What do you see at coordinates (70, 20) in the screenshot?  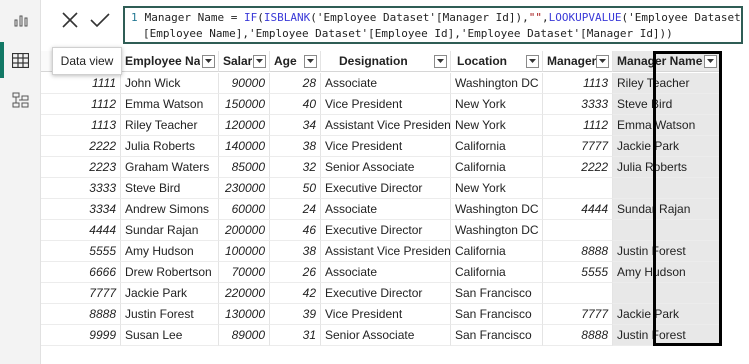 I see `cancel-formula-button` at bounding box center [70, 20].